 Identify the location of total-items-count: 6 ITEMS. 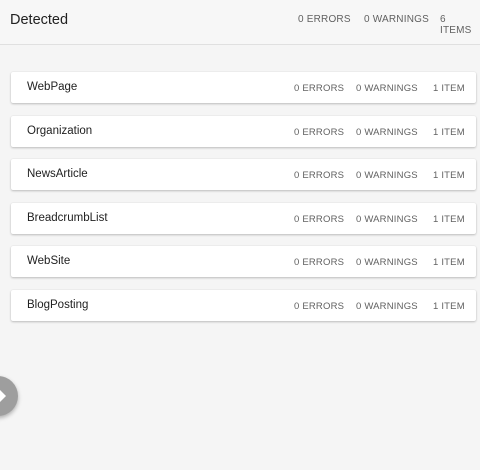
(456, 25).